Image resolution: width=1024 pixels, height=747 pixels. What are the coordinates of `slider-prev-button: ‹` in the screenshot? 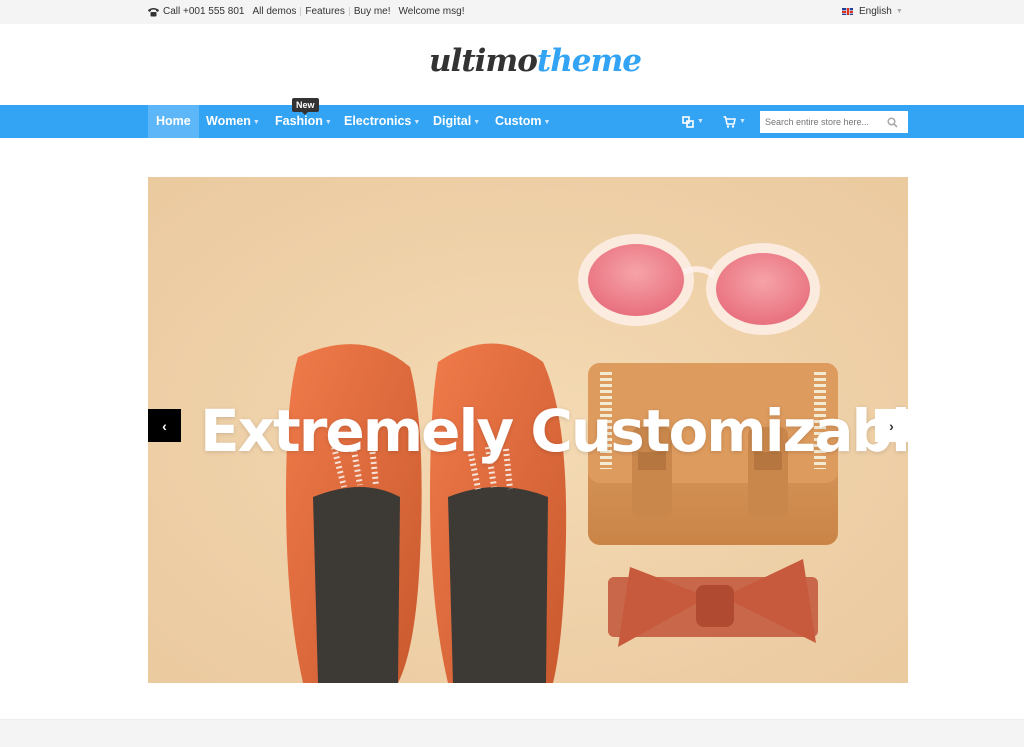 It's located at (164, 425).